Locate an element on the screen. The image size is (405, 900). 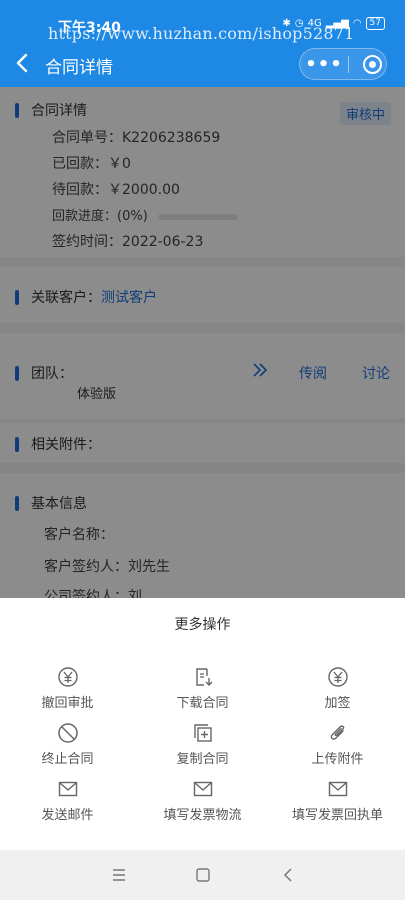
capsule-divider is located at coordinates (348, 64).